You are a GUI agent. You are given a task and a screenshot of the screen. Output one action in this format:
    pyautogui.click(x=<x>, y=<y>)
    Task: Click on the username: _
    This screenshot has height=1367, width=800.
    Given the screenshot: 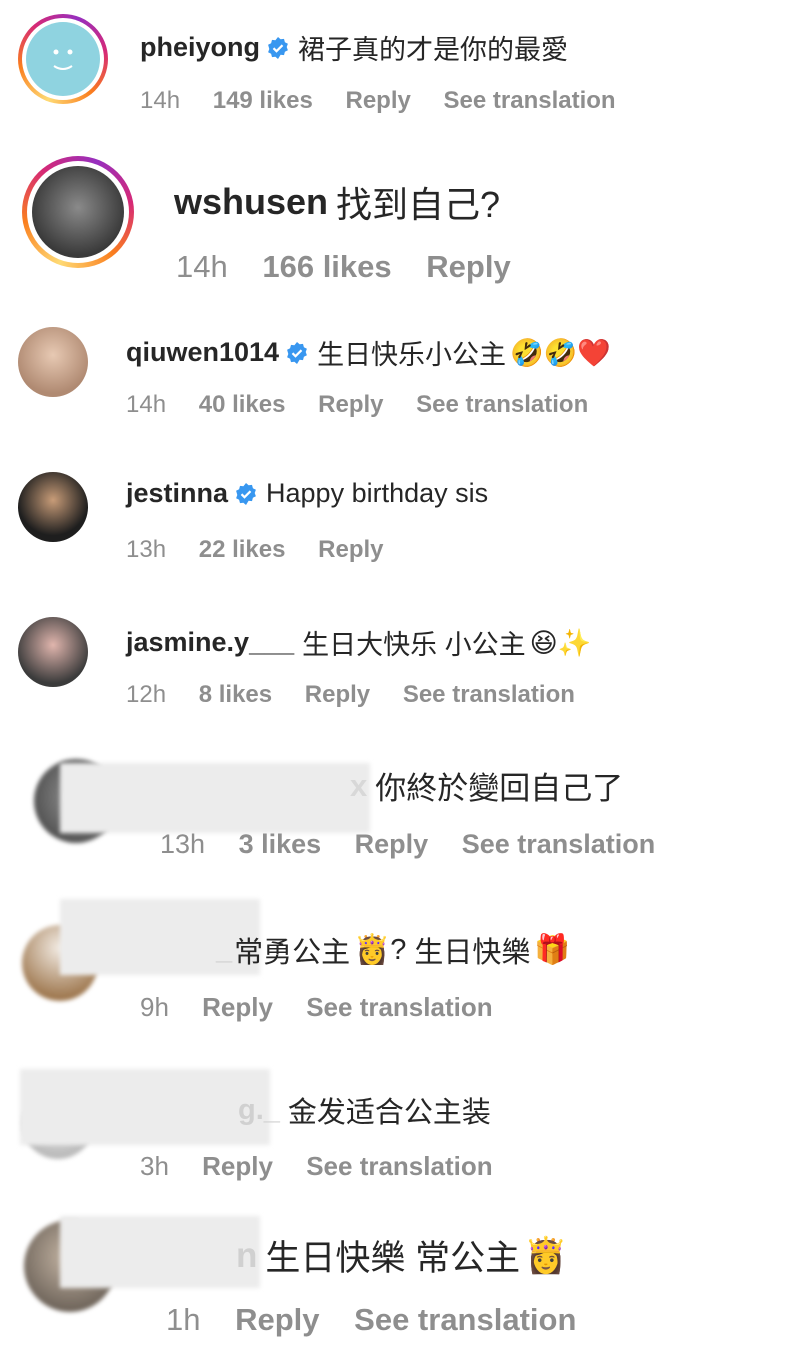 What is the action you would take?
    pyautogui.click(x=224, y=950)
    